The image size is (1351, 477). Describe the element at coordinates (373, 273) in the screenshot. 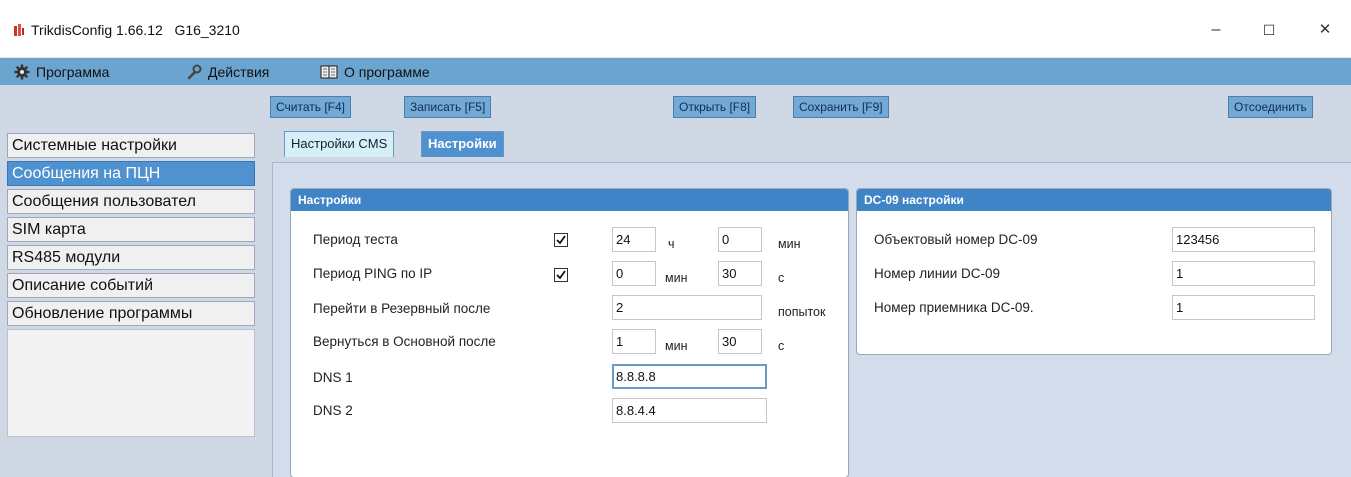

I see `ping-period-label: Период PING по IP` at that location.